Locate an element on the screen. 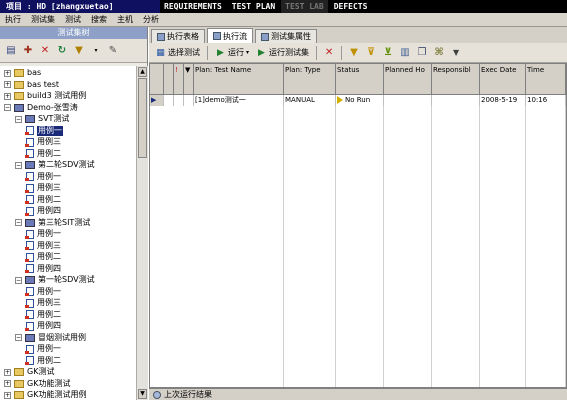 The width and height of the screenshot is (567, 400). exec-date-header: Exec Date is located at coordinates (503, 79).